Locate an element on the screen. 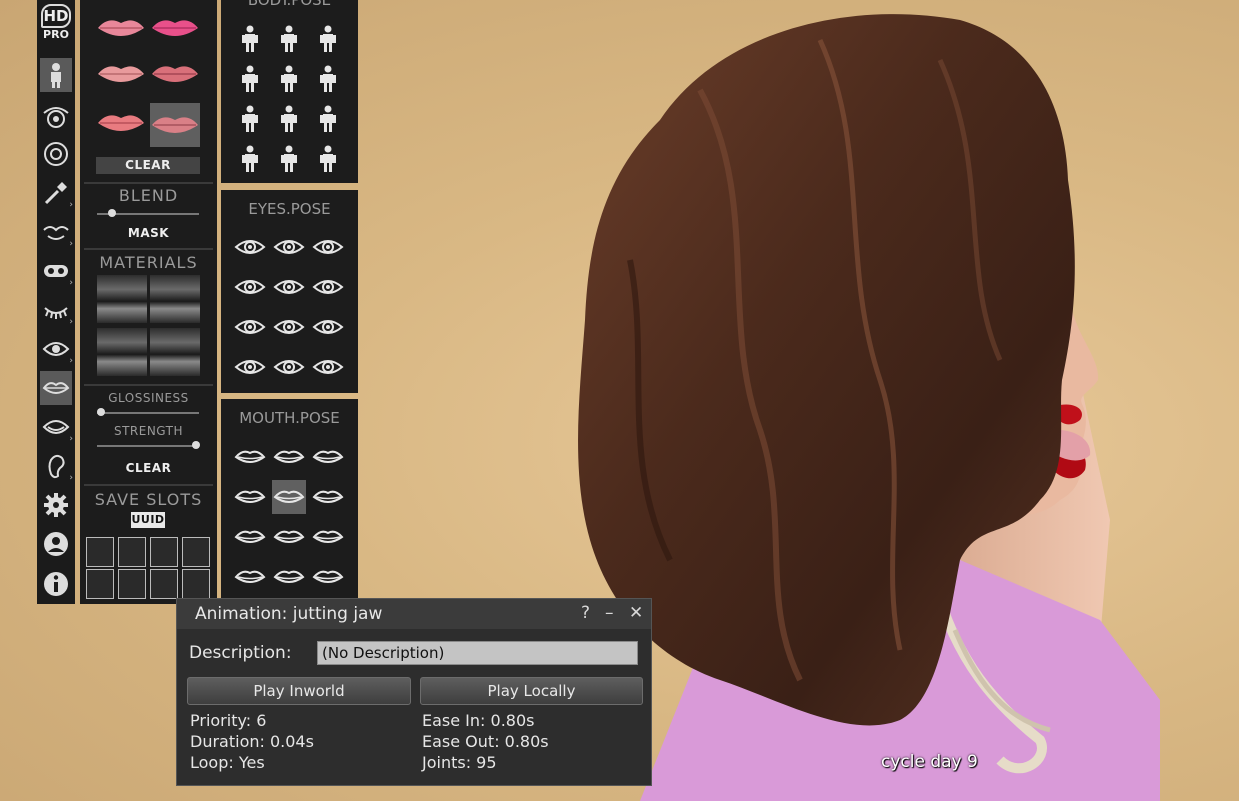  body-pose-title: BODY.POSE is located at coordinates (289, 4).